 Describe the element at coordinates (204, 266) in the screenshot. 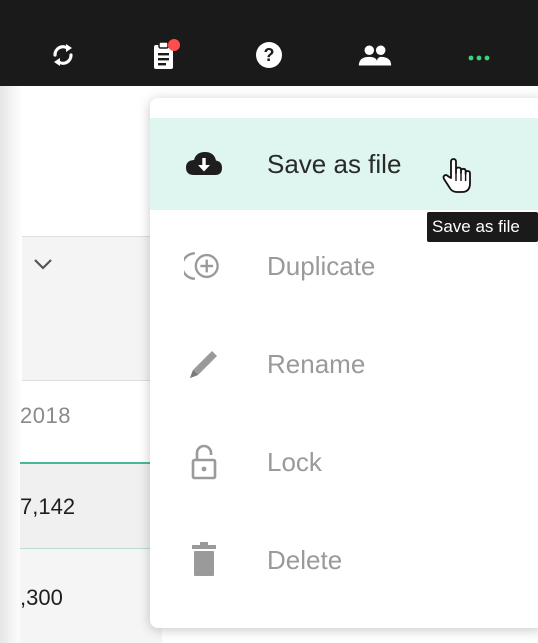

I see `duplicate-icon` at that location.